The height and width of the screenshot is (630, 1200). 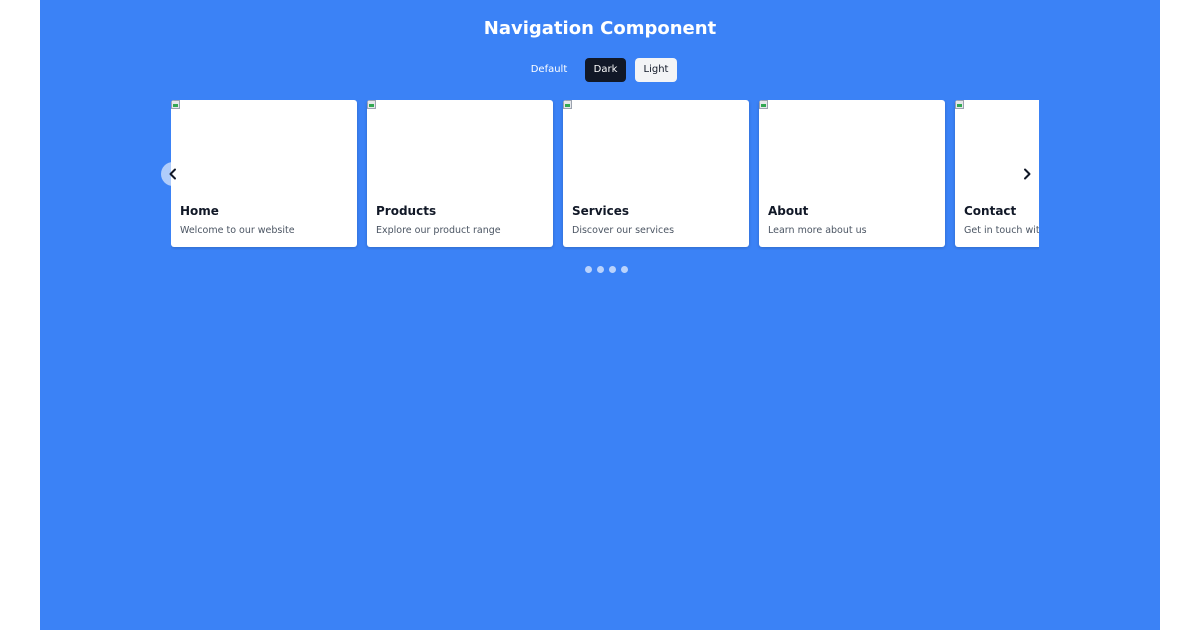 What do you see at coordinates (788, 211) in the screenshot?
I see `card-title: About` at bounding box center [788, 211].